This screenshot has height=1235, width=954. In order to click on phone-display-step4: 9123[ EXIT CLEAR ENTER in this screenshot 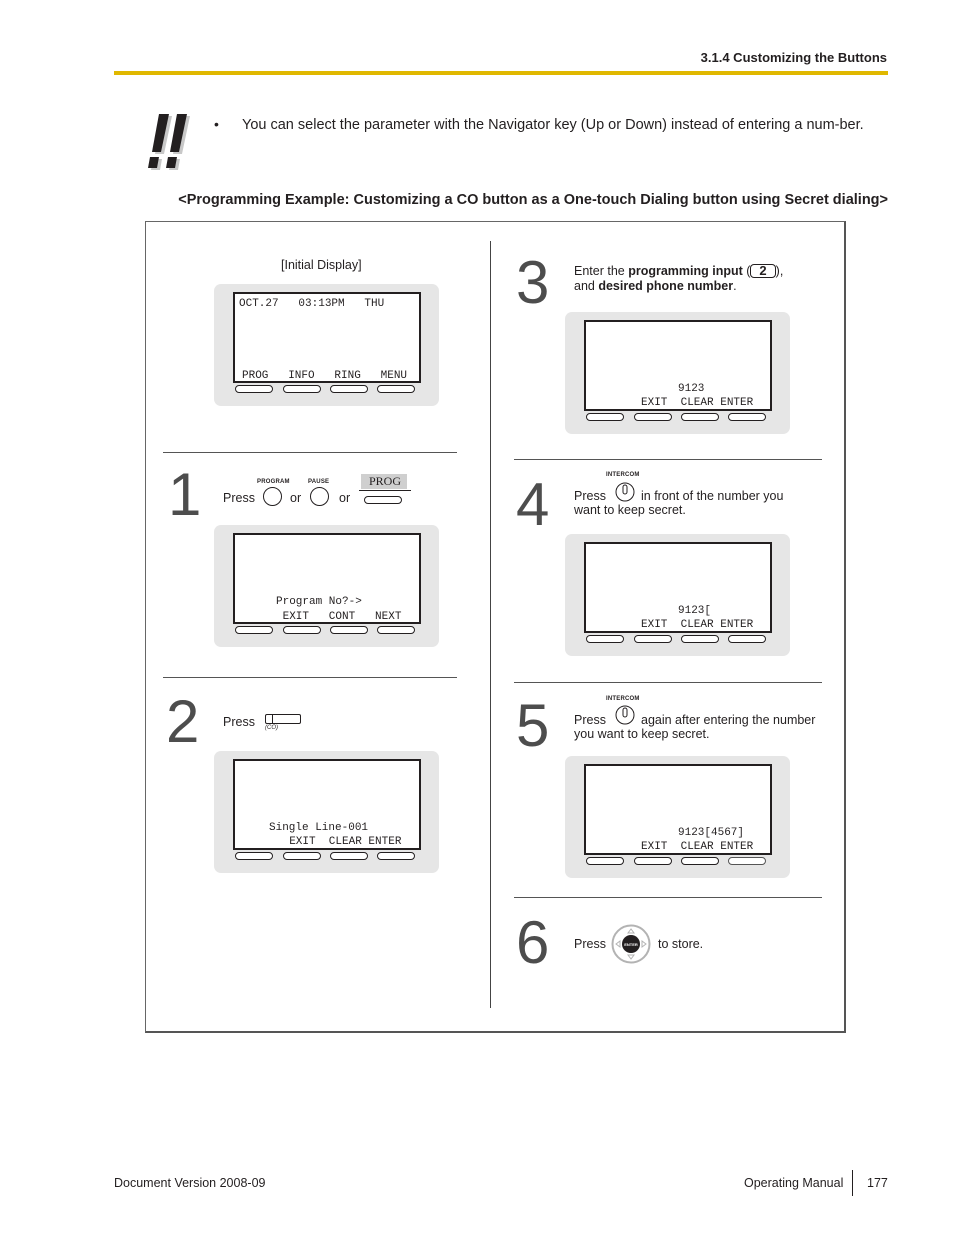, I will do `click(677, 595)`.